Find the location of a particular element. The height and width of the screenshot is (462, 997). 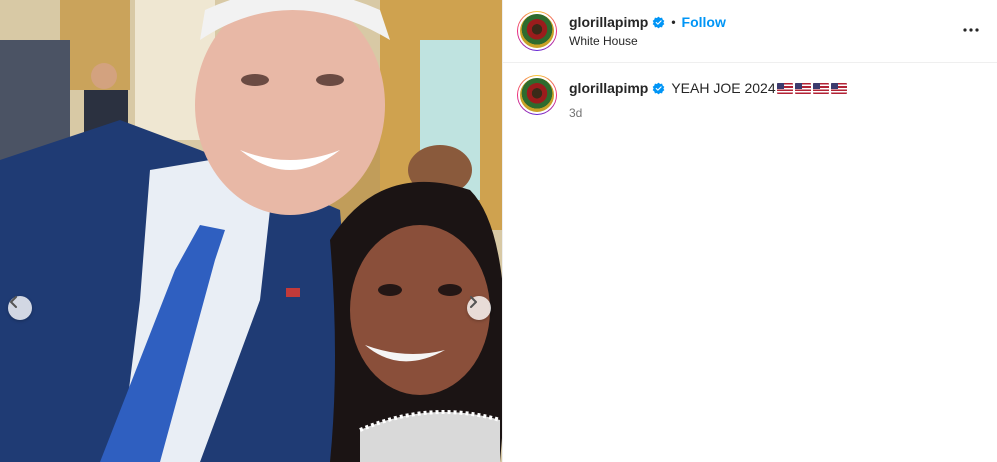

caption-line: glorillapimp YEAH JOE 2024 is located at coordinates (709, 88).